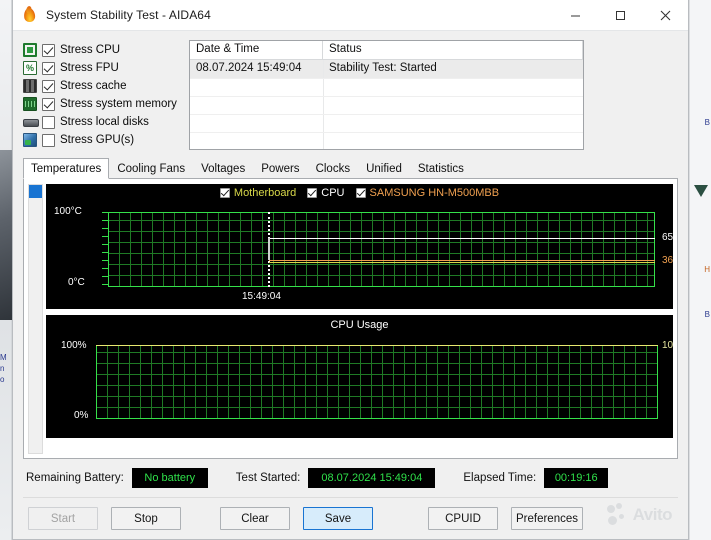 This screenshot has width=711, height=540. I want to click on background-window-right: B H B, so click(700, 270).